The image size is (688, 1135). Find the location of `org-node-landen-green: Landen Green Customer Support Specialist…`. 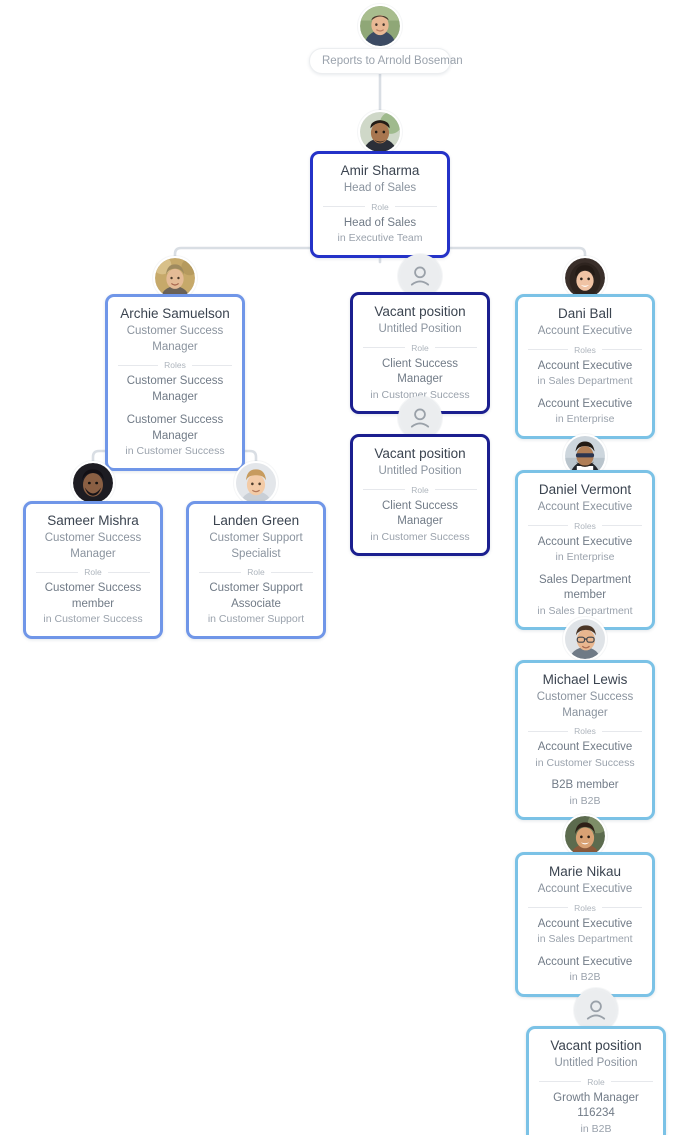

org-node-landen-green: Landen Green Customer Support Specialist… is located at coordinates (256, 570).